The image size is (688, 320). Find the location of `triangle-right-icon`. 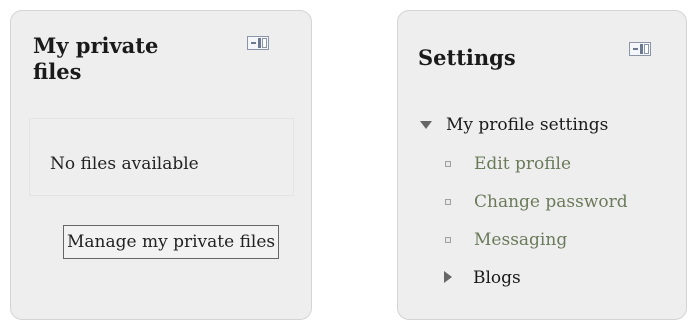

triangle-right-icon is located at coordinates (448, 277).